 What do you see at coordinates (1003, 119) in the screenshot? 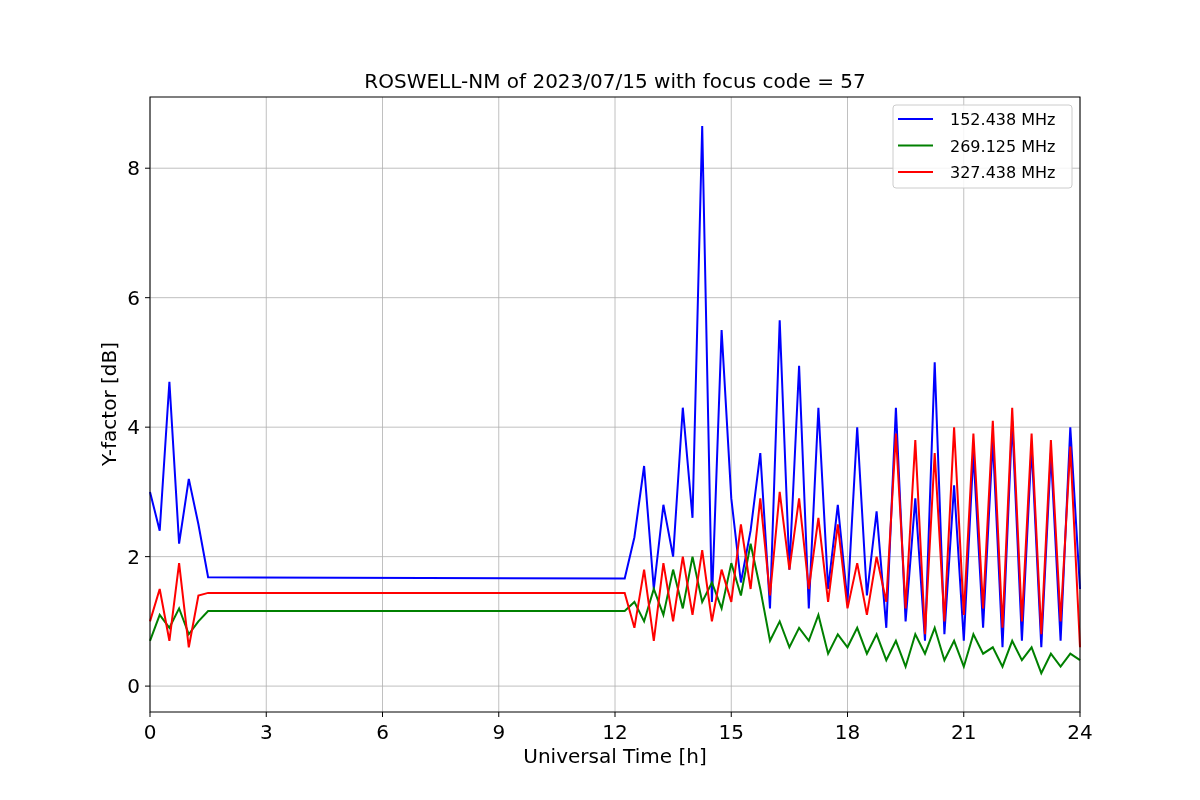
I see `legend-label: 152.438 MHz` at bounding box center [1003, 119].